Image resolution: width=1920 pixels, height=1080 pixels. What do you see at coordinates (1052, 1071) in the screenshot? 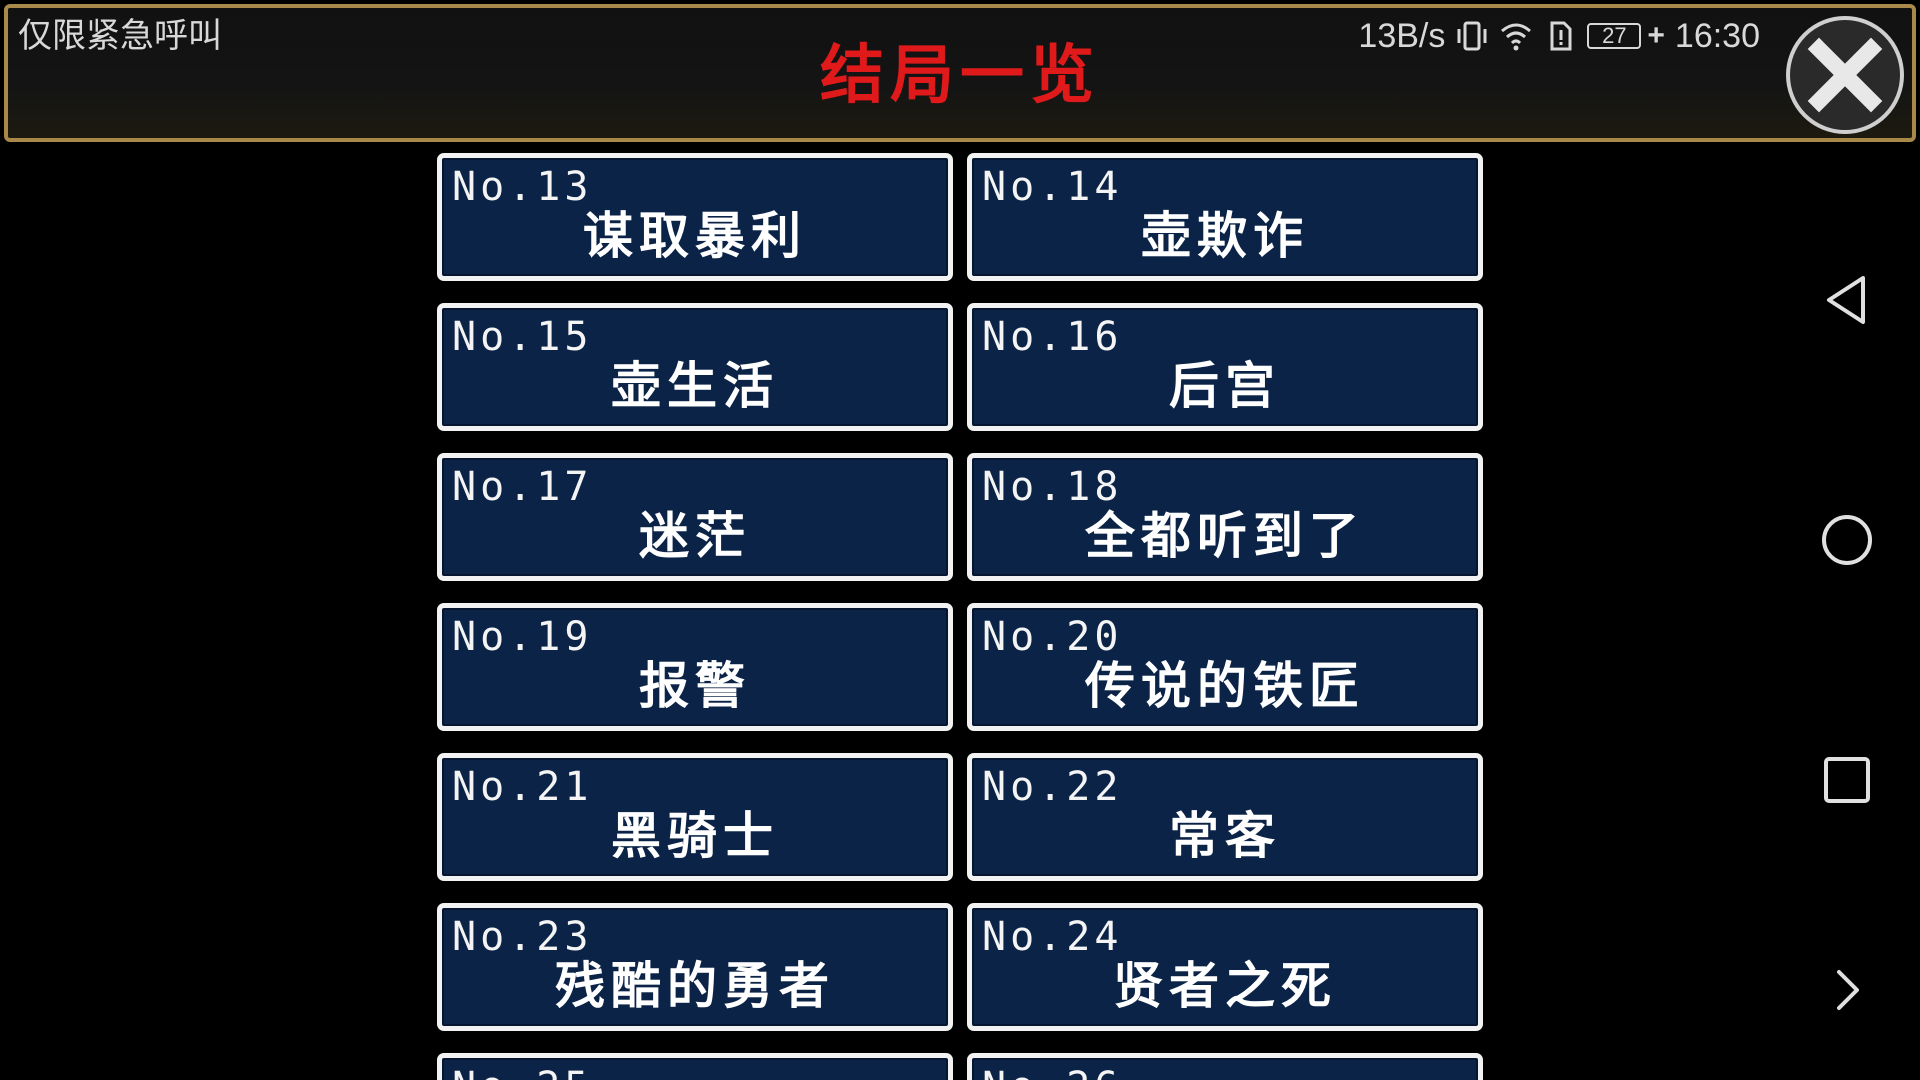
I see `ending-number: No.26` at bounding box center [1052, 1071].